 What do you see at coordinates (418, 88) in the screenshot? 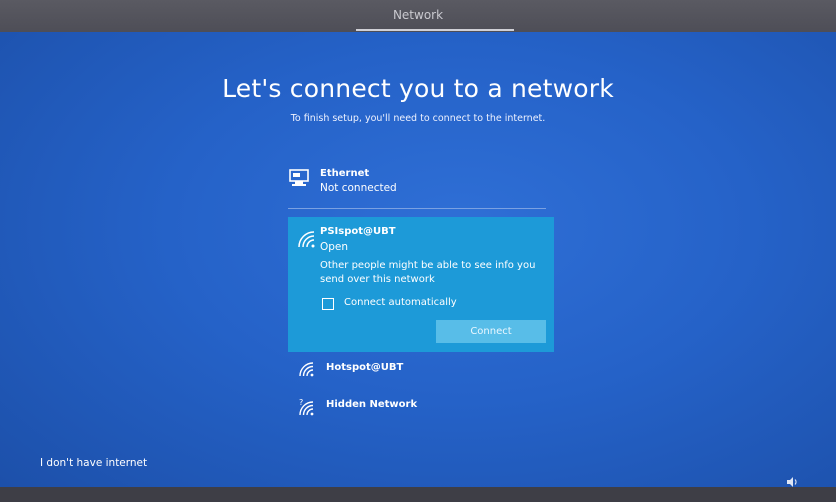
I see `page-title: Let's connect you to a network` at bounding box center [418, 88].